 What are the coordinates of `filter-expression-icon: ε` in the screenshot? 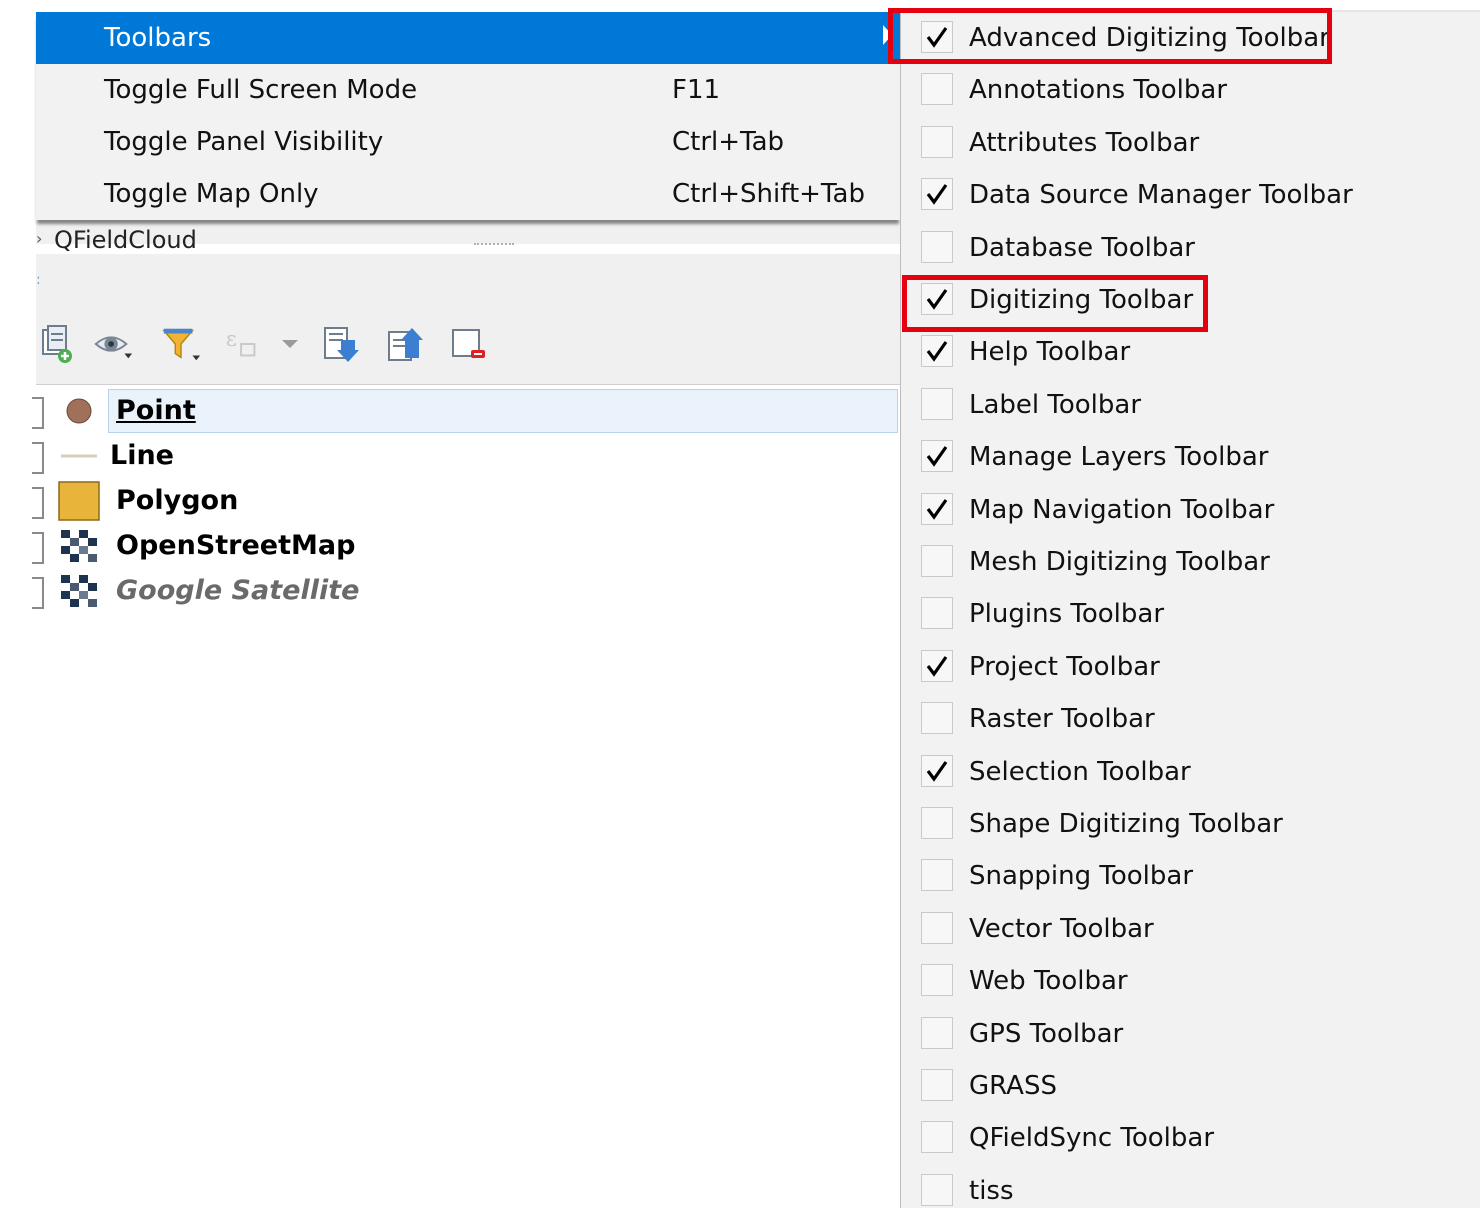 It's located at (243, 344).